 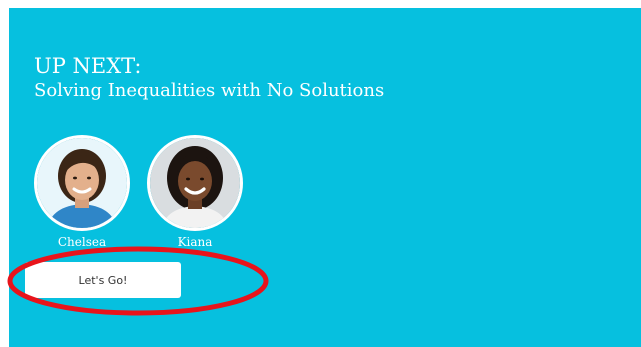 I want to click on lets-go-button: Let's Go!, so click(x=103, y=280).